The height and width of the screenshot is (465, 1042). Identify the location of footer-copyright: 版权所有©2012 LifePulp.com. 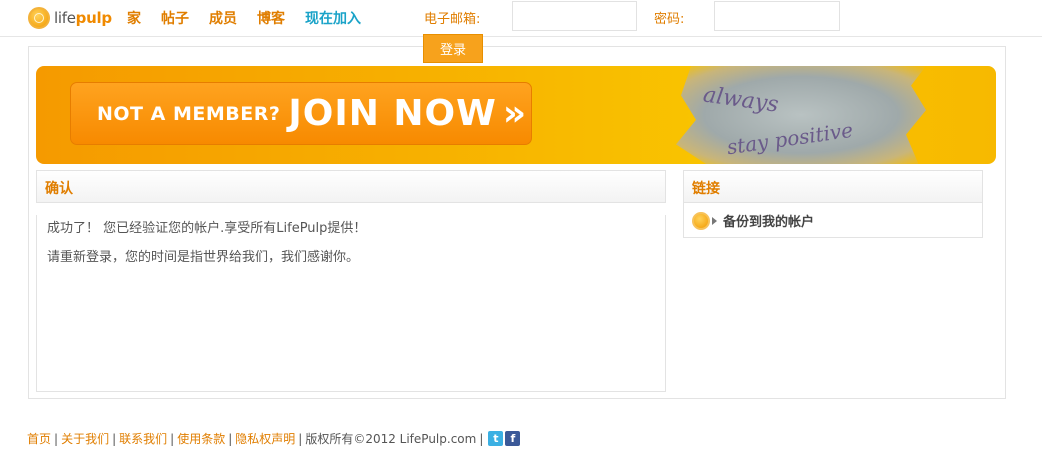
(391, 439).